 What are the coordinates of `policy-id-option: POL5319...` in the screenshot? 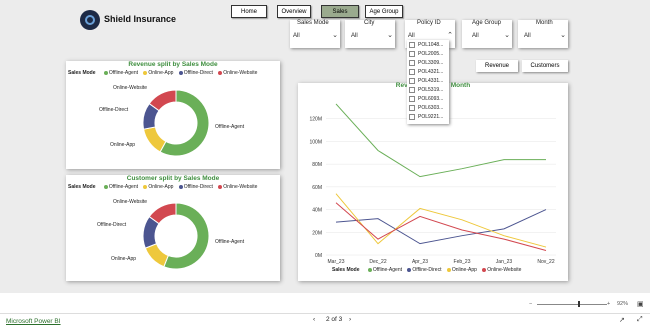 It's located at (426, 90).